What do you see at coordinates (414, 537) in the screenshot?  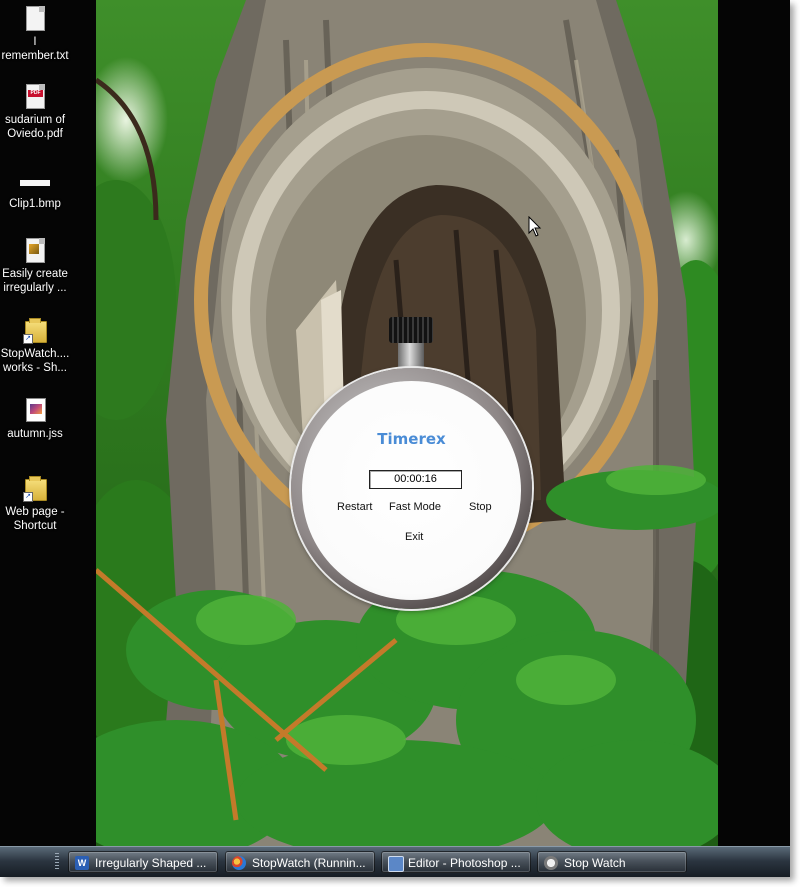 I see `exit-button: Exit` at bounding box center [414, 537].